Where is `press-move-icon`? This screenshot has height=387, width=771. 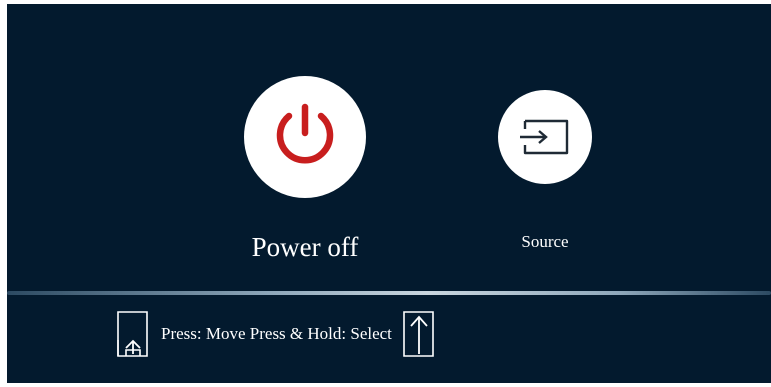
press-move-icon is located at coordinates (133, 334).